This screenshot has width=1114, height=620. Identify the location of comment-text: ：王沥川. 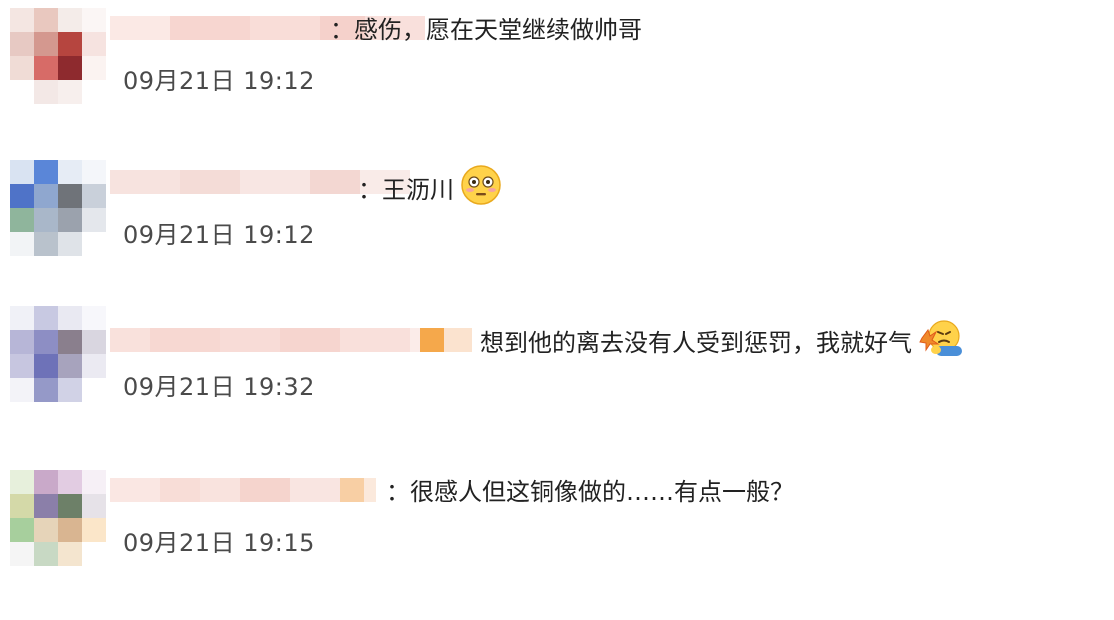
(430, 191).